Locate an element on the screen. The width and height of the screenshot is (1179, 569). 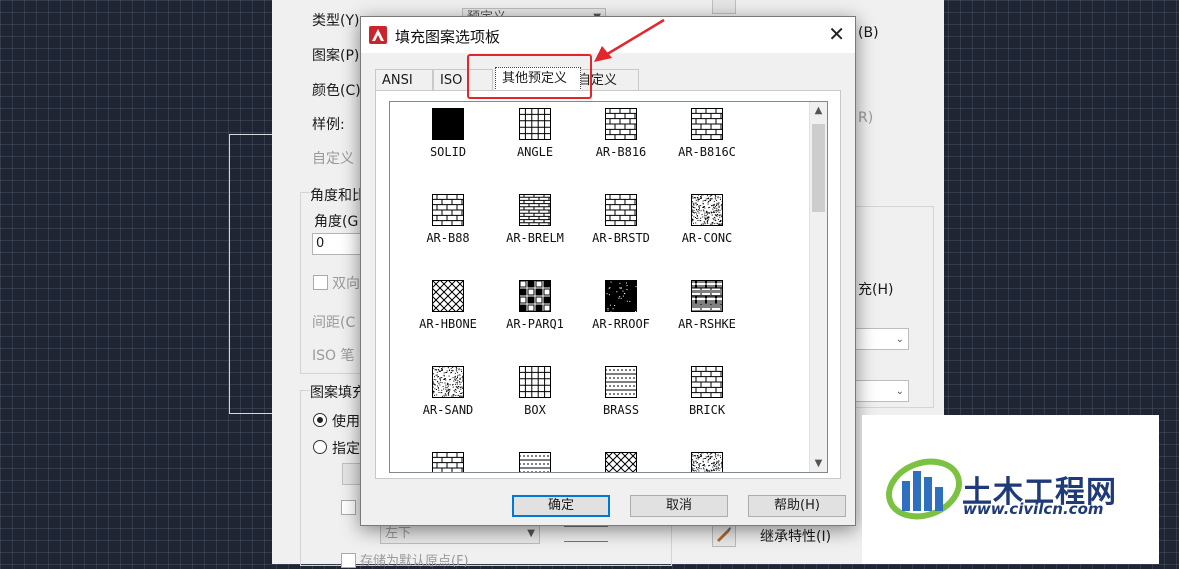
pattern-tile-solid: SOLID is located at coordinates (448, 133).